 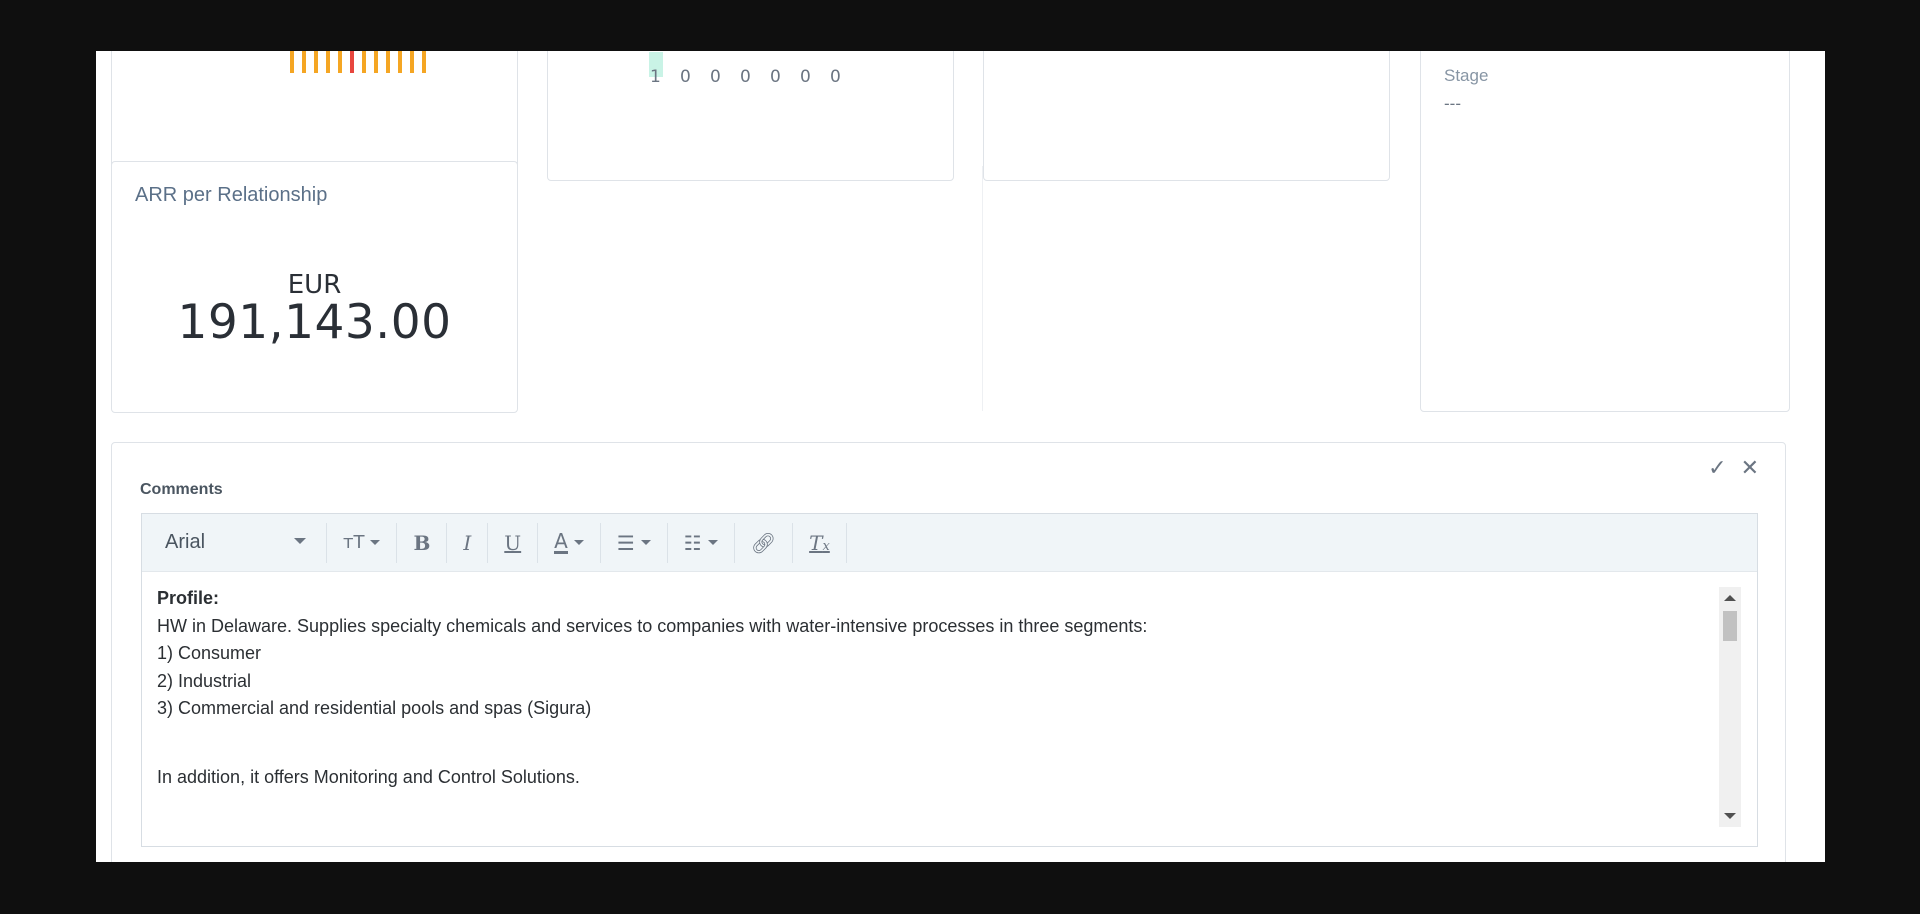 I want to click on bold-icon: B, so click(x=422, y=542).